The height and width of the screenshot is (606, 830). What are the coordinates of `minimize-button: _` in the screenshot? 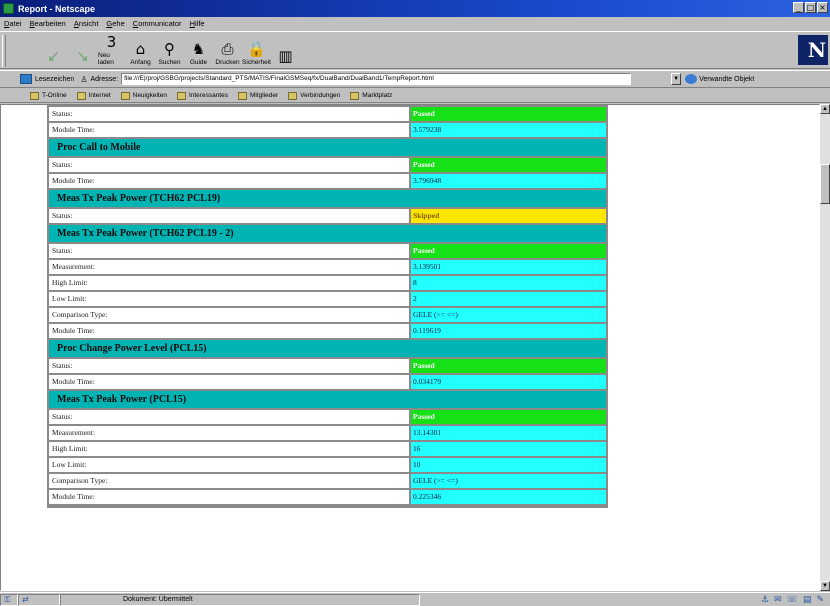 It's located at (798, 7).